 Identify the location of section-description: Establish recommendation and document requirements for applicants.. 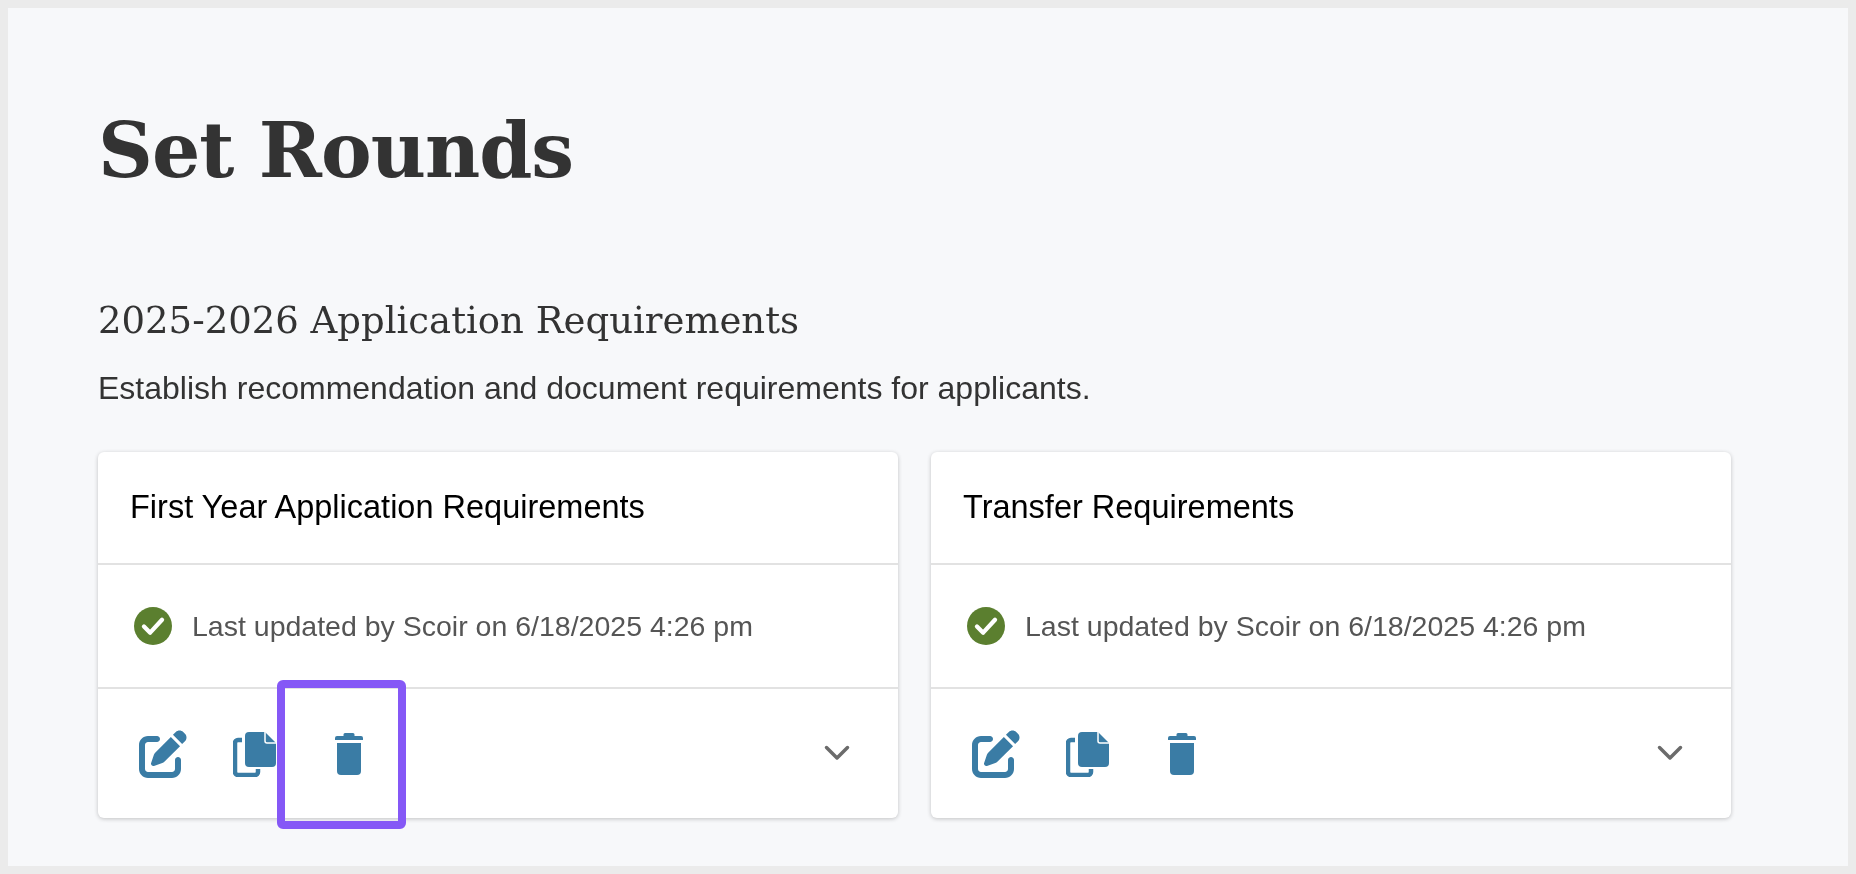
(594, 388).